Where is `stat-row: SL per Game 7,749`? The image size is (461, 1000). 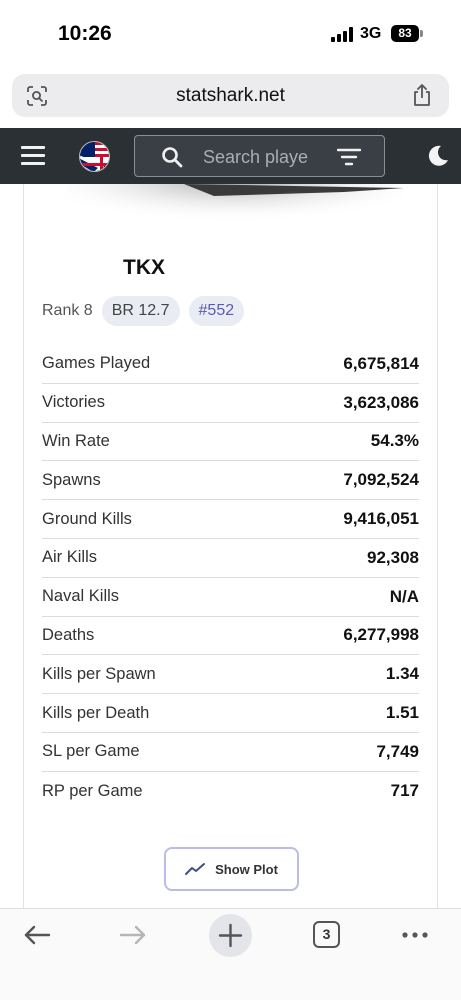 stat-row: SL per Game 7,749 is located at coordinates (230, 752).